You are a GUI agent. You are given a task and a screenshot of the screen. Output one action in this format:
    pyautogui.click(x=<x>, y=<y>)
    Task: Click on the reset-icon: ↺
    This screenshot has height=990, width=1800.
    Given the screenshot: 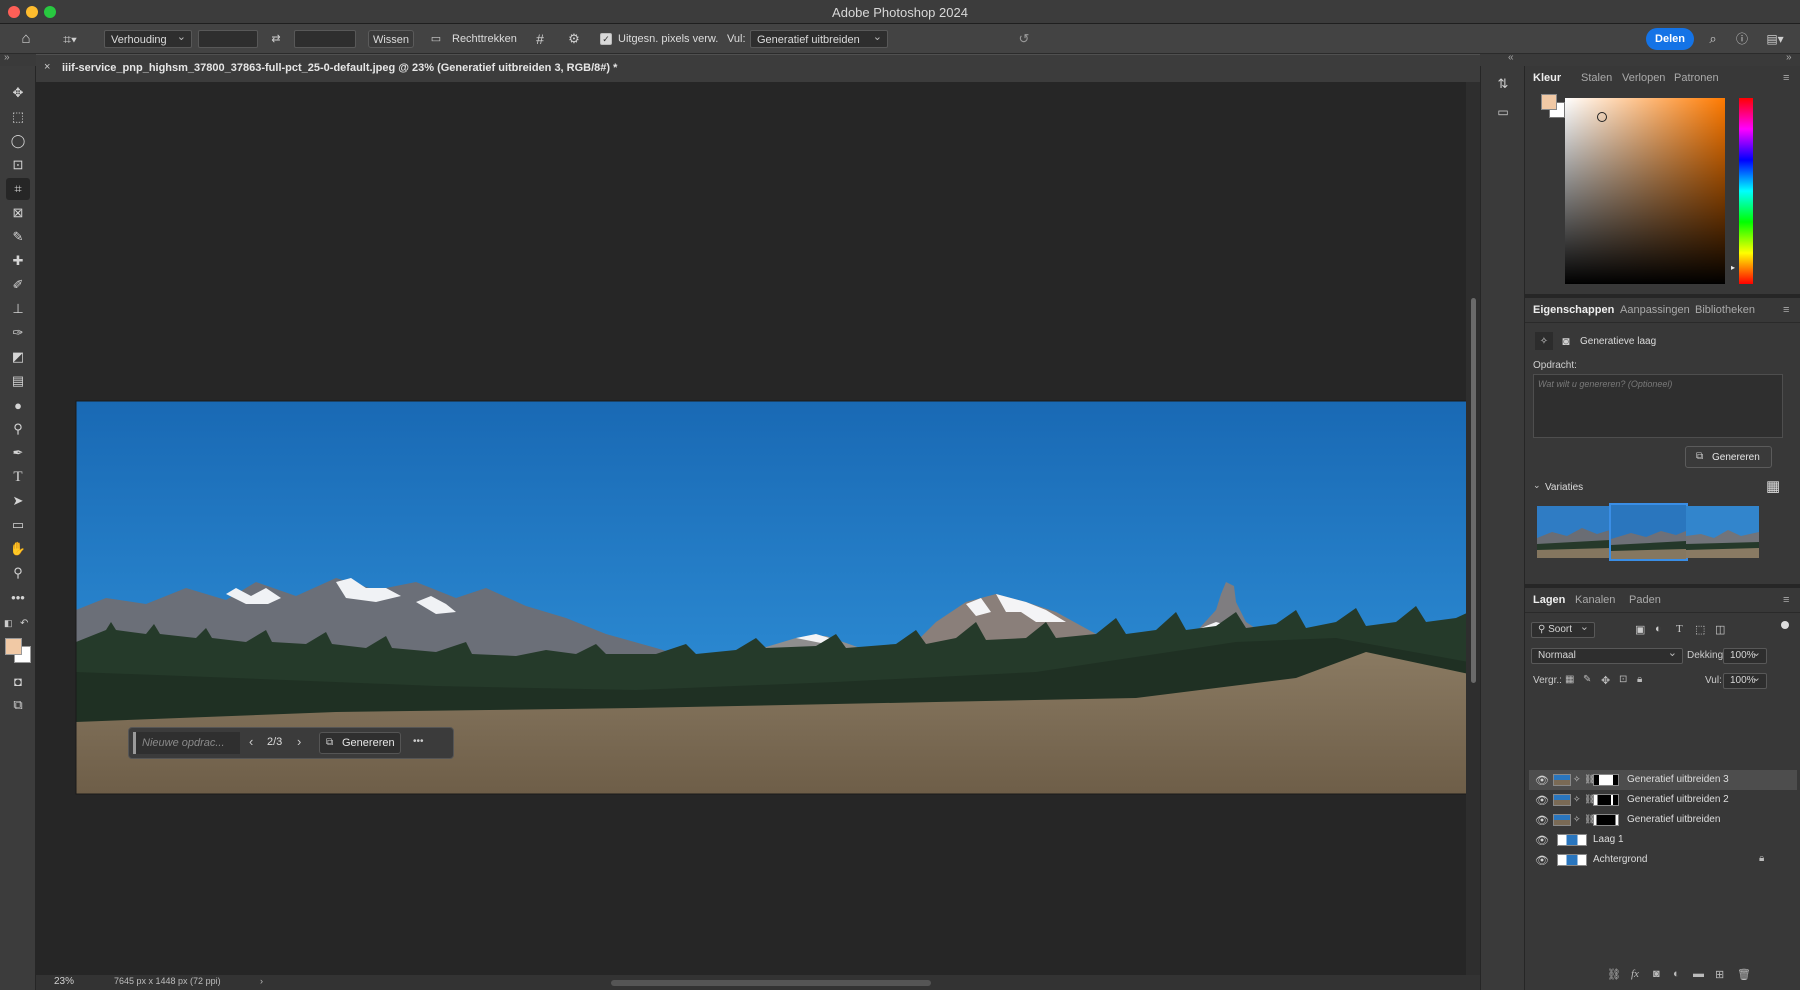 What is the action you would take?
    pyautogui.click(x=1024, y=39)
    